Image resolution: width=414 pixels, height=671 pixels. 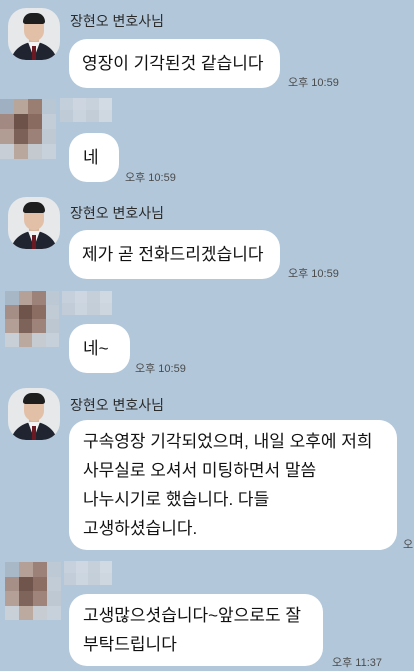 What do you see at coordinates (140, 528) in the screenshot?
I see `message-line: 고생하셨습니다.` at bounding box center [140, 528].